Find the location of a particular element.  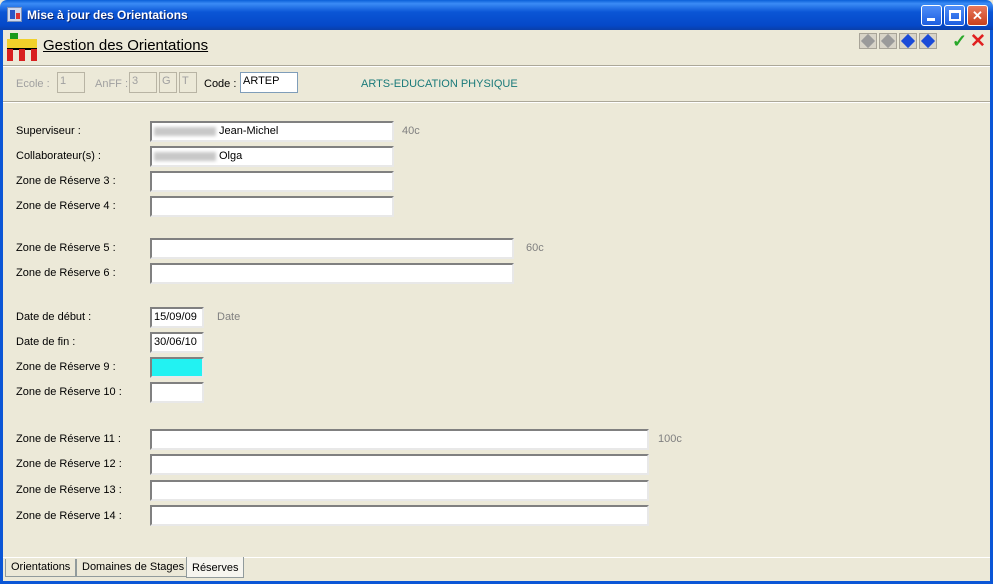

anff-label: AnFF : is located at coordinates (112, 84).